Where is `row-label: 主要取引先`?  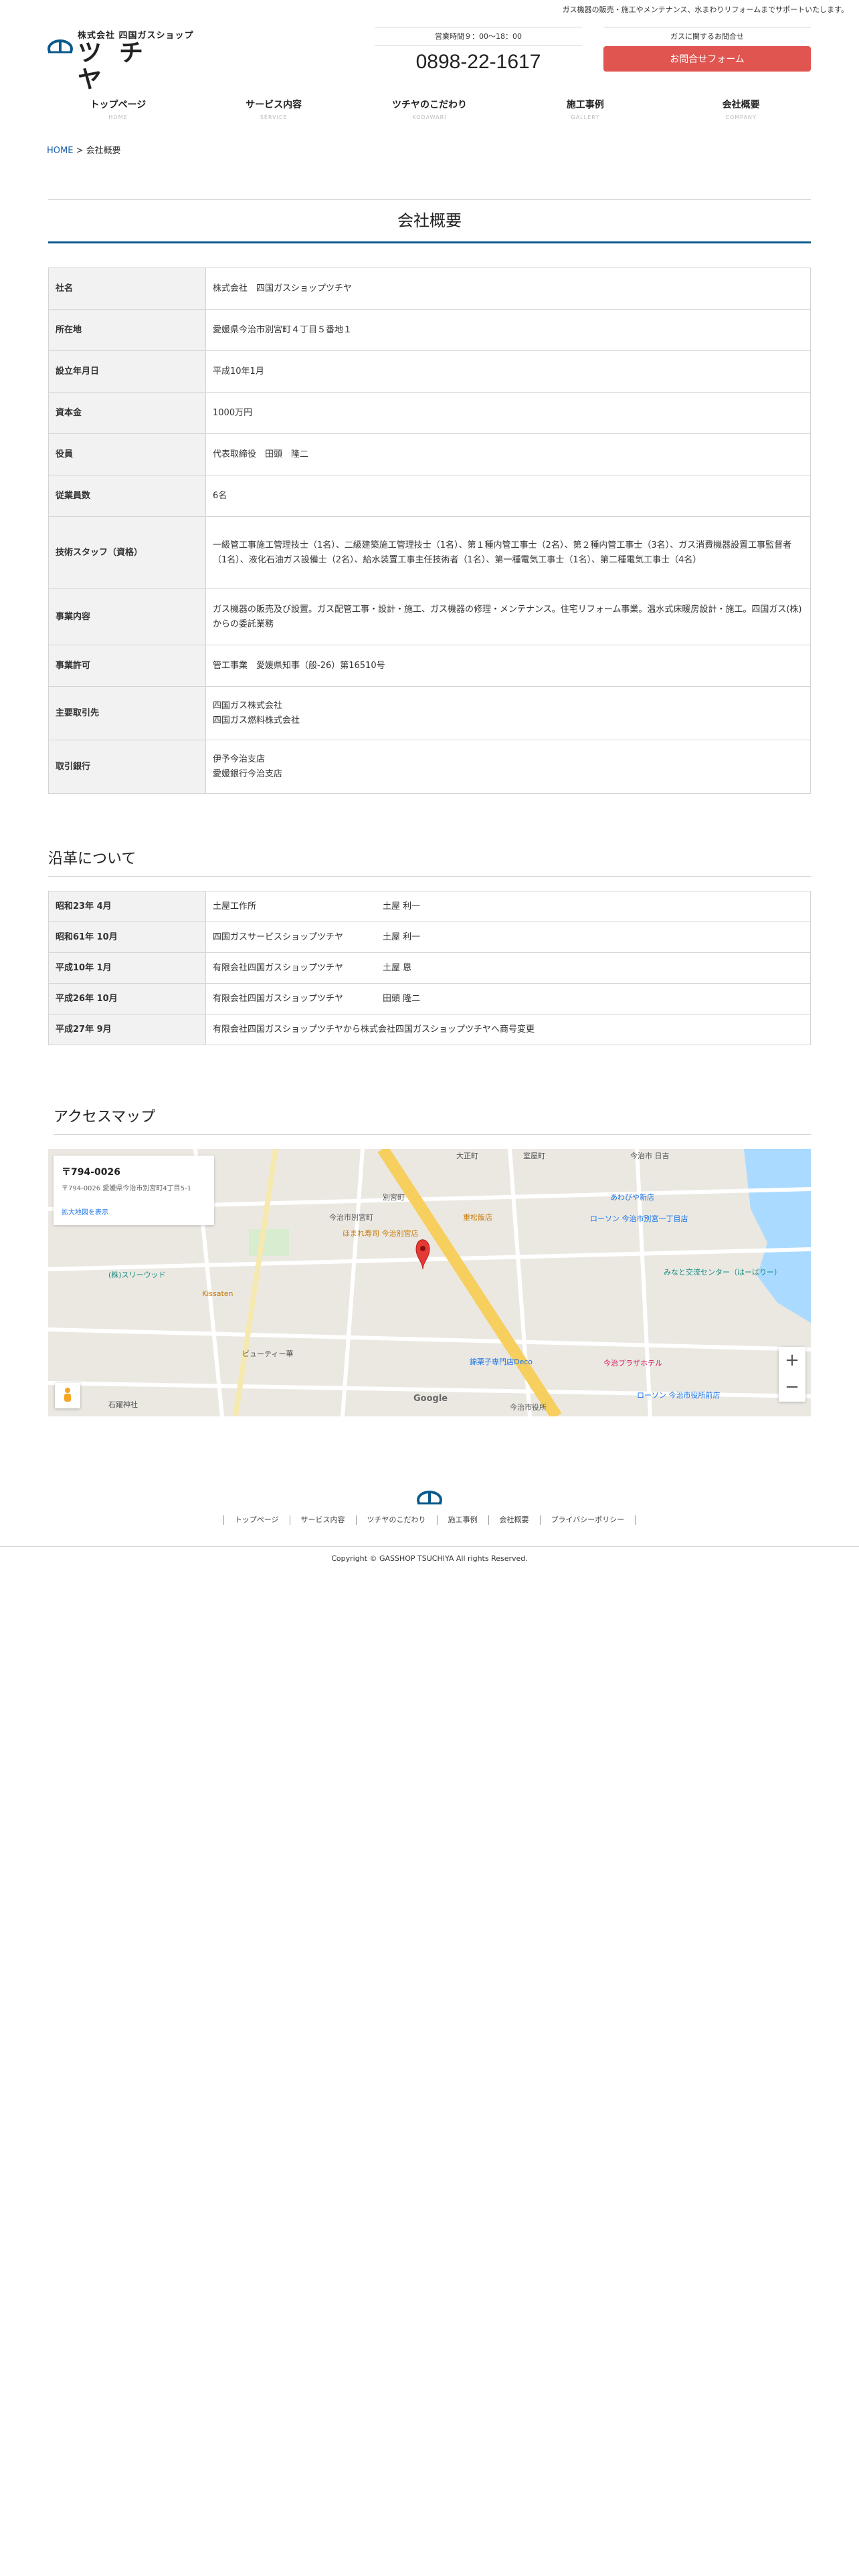 row-label: 主要取引先 is located at coordinates (127, 713).